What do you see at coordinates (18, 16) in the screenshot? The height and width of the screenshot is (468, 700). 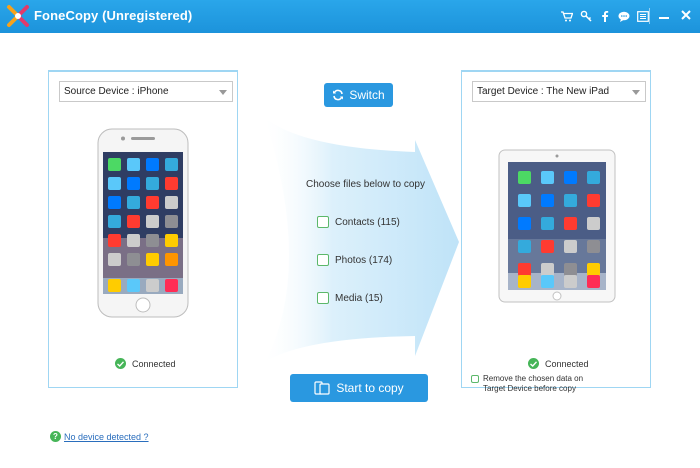 I see `fonecopy-logo-icon` at bounding box center [18, 16].